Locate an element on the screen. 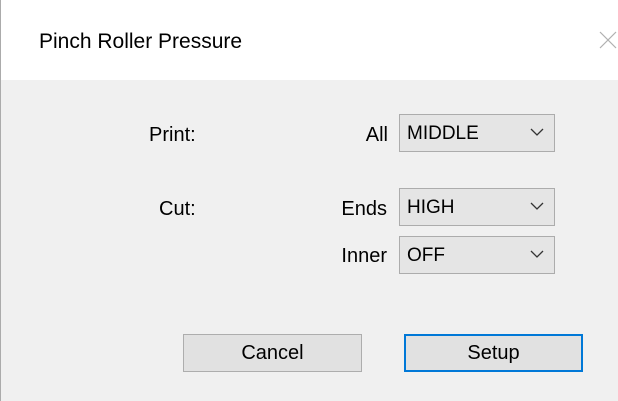  close-icon is located at coordinates (608, 40).